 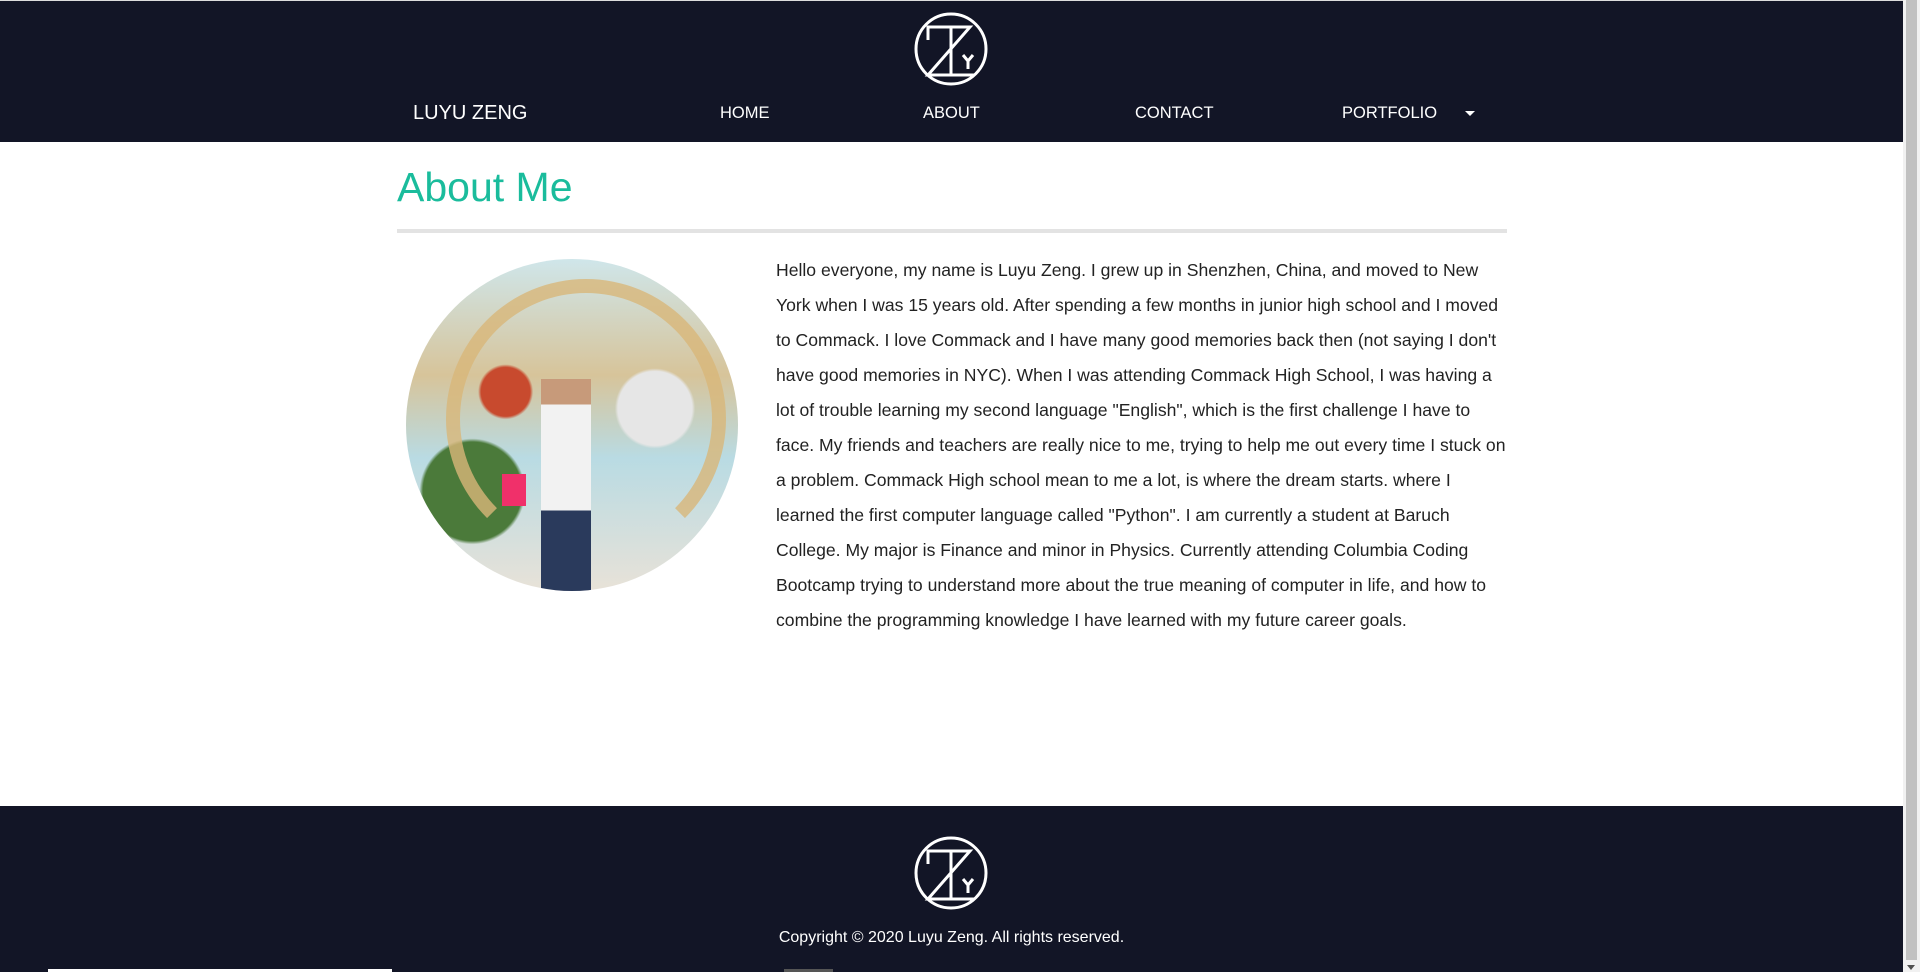 What do you see at coordinates (951, 113) in the screenshot?
I see `nav-about: ABOUT` at bounding box center [951, 113].